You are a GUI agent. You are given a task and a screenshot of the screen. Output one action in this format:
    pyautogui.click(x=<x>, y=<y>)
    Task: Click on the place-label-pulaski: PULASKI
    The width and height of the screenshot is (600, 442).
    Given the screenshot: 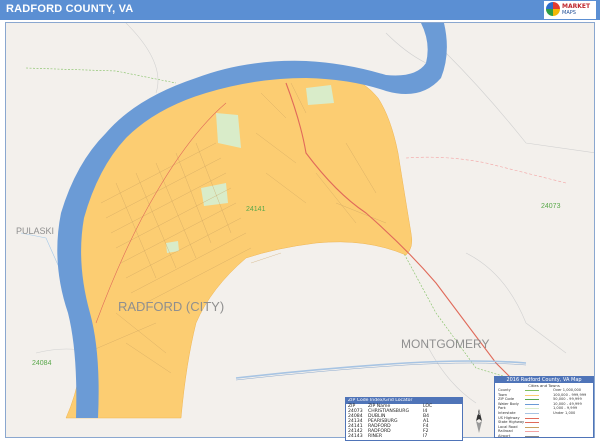 What is the action you would take?
    pyautogui.click(x=35, y=231)
    